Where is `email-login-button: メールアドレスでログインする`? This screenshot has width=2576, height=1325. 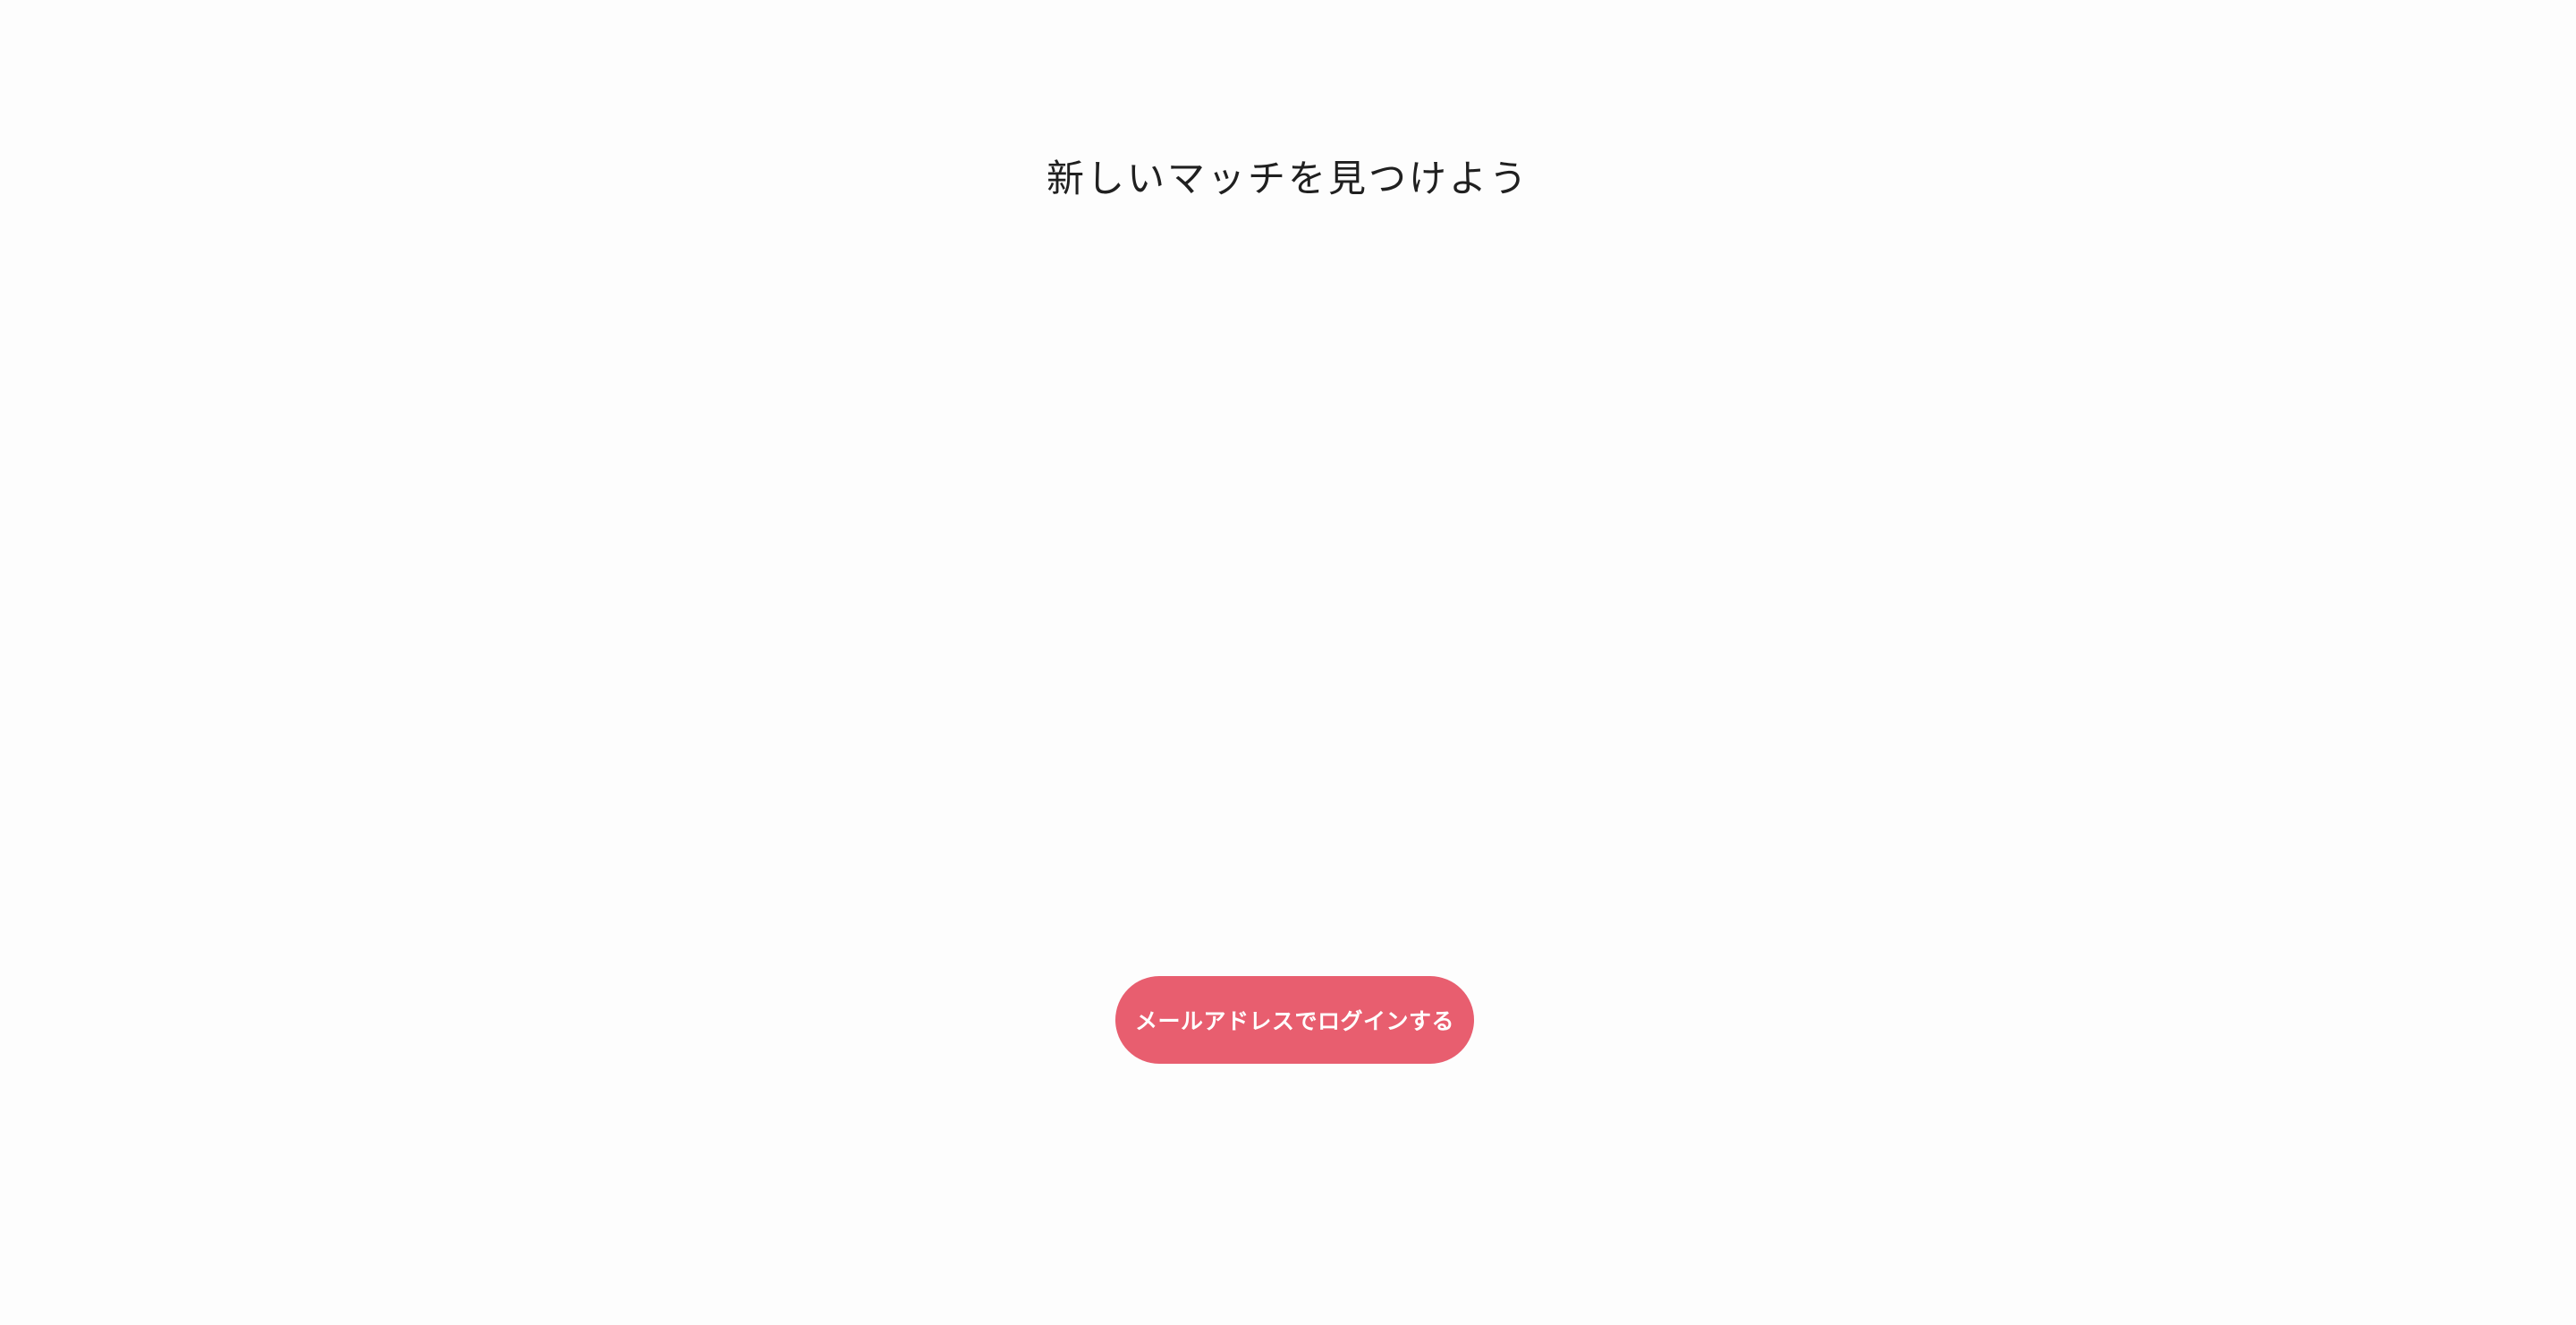
email-login-button: メールアドレスでログインする is located at coordinates (1294, 1020).